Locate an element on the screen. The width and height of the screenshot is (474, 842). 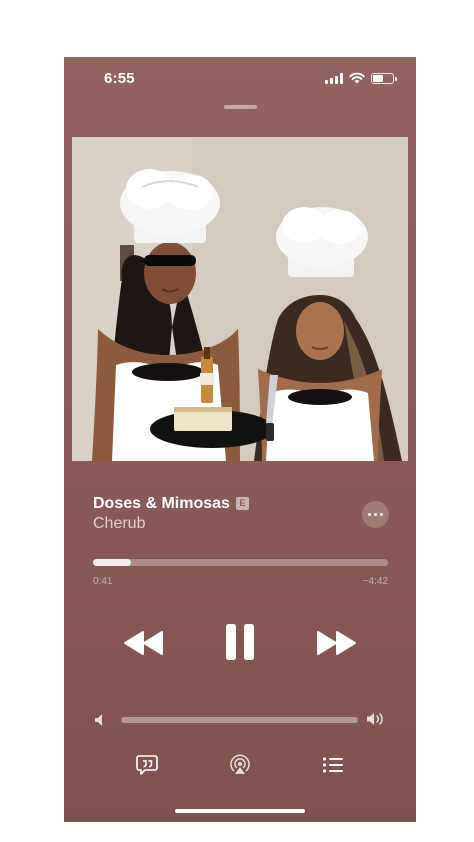
status-icons is located at coordinates (361, 78).